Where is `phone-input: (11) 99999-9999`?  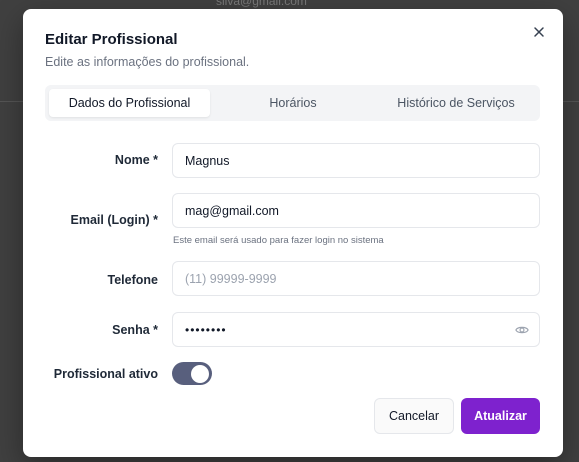
phone-input: (11) 99999-9999 is located at coordinates (356, 278).